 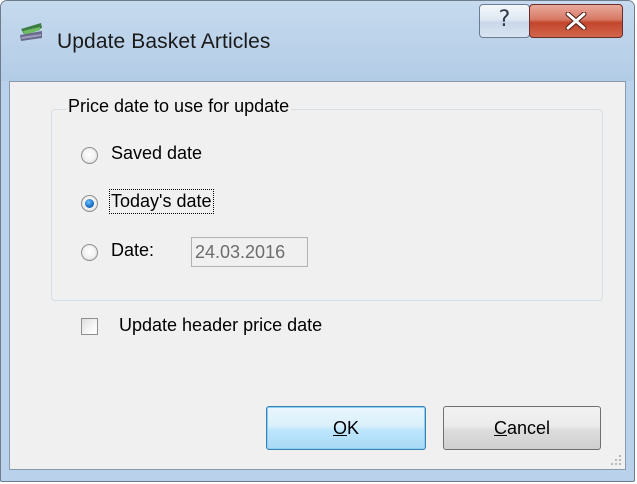 I want to click on cancel-button: Cancel, so click(x=522, y=428).